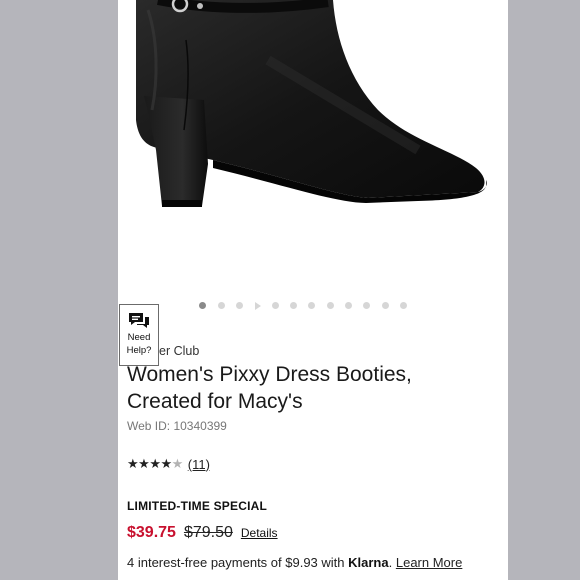 The height and width of the screenshot is (580, 580). I want to click on carousel-play-icon, so click(258, 306).